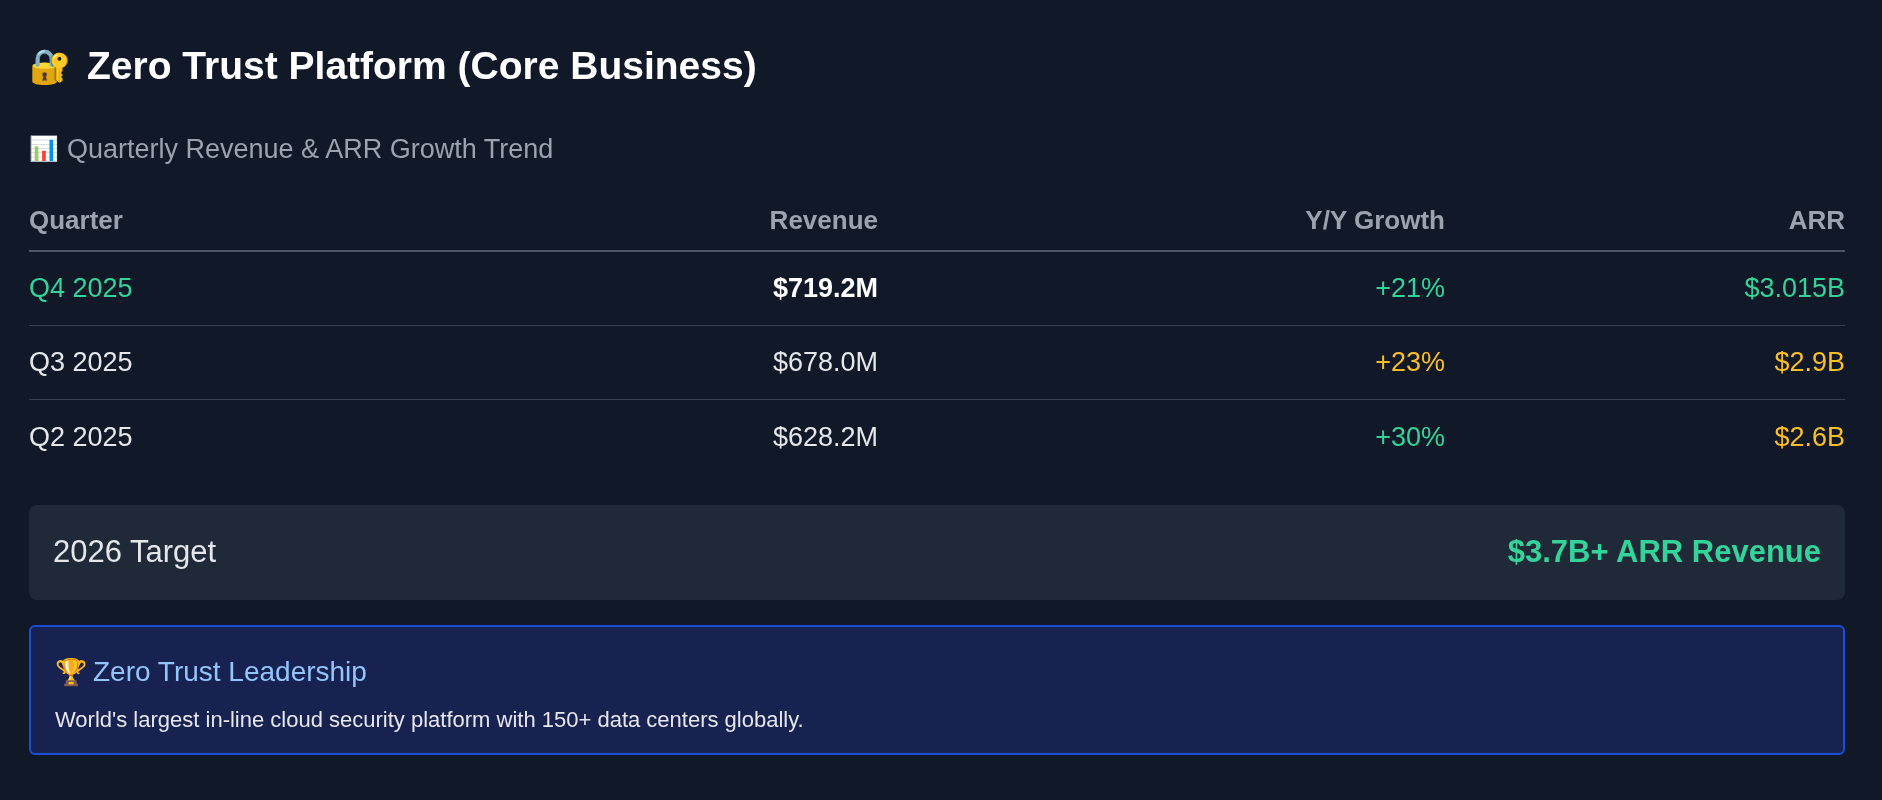 The image size is (1882, 800). Describe the element at coordinates (76, 220) in the screenshot. I see `column-header: Quarter` at that location.